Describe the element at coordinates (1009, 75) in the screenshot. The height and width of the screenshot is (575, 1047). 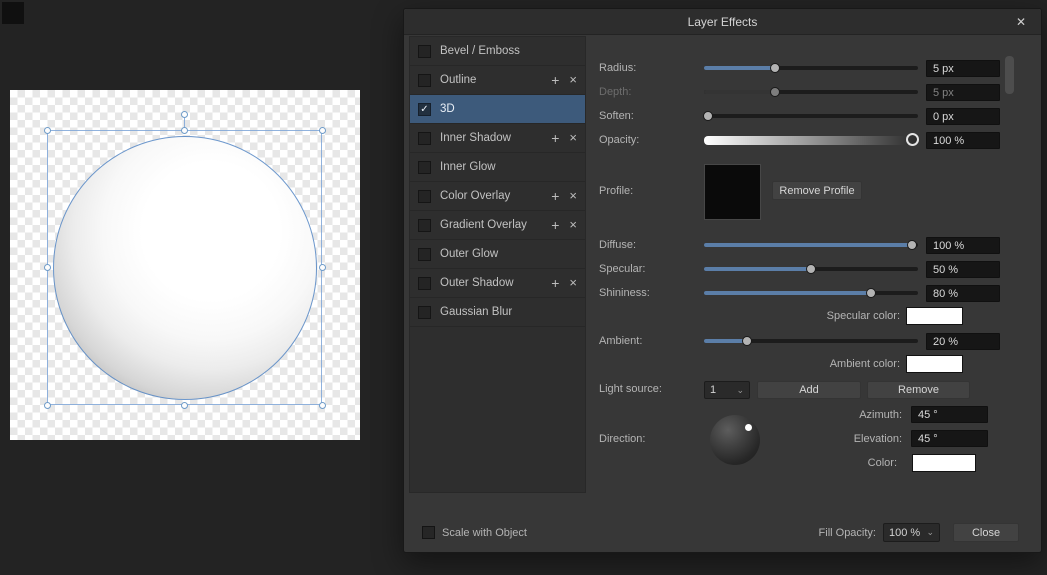
I see `scrollbar-thumb` at that location.